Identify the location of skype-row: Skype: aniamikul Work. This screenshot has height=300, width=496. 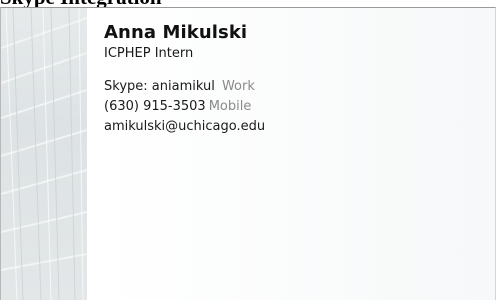
(184, 87).